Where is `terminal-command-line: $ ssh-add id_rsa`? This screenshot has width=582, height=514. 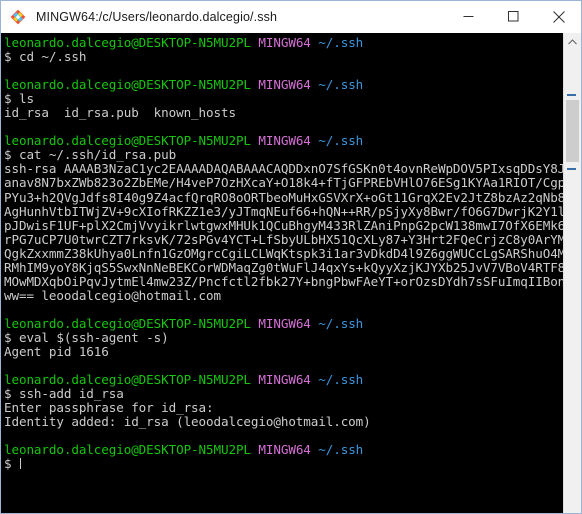 terminal-command-line: $ ssh-add id_rsa is located at coordinates (283, 394).